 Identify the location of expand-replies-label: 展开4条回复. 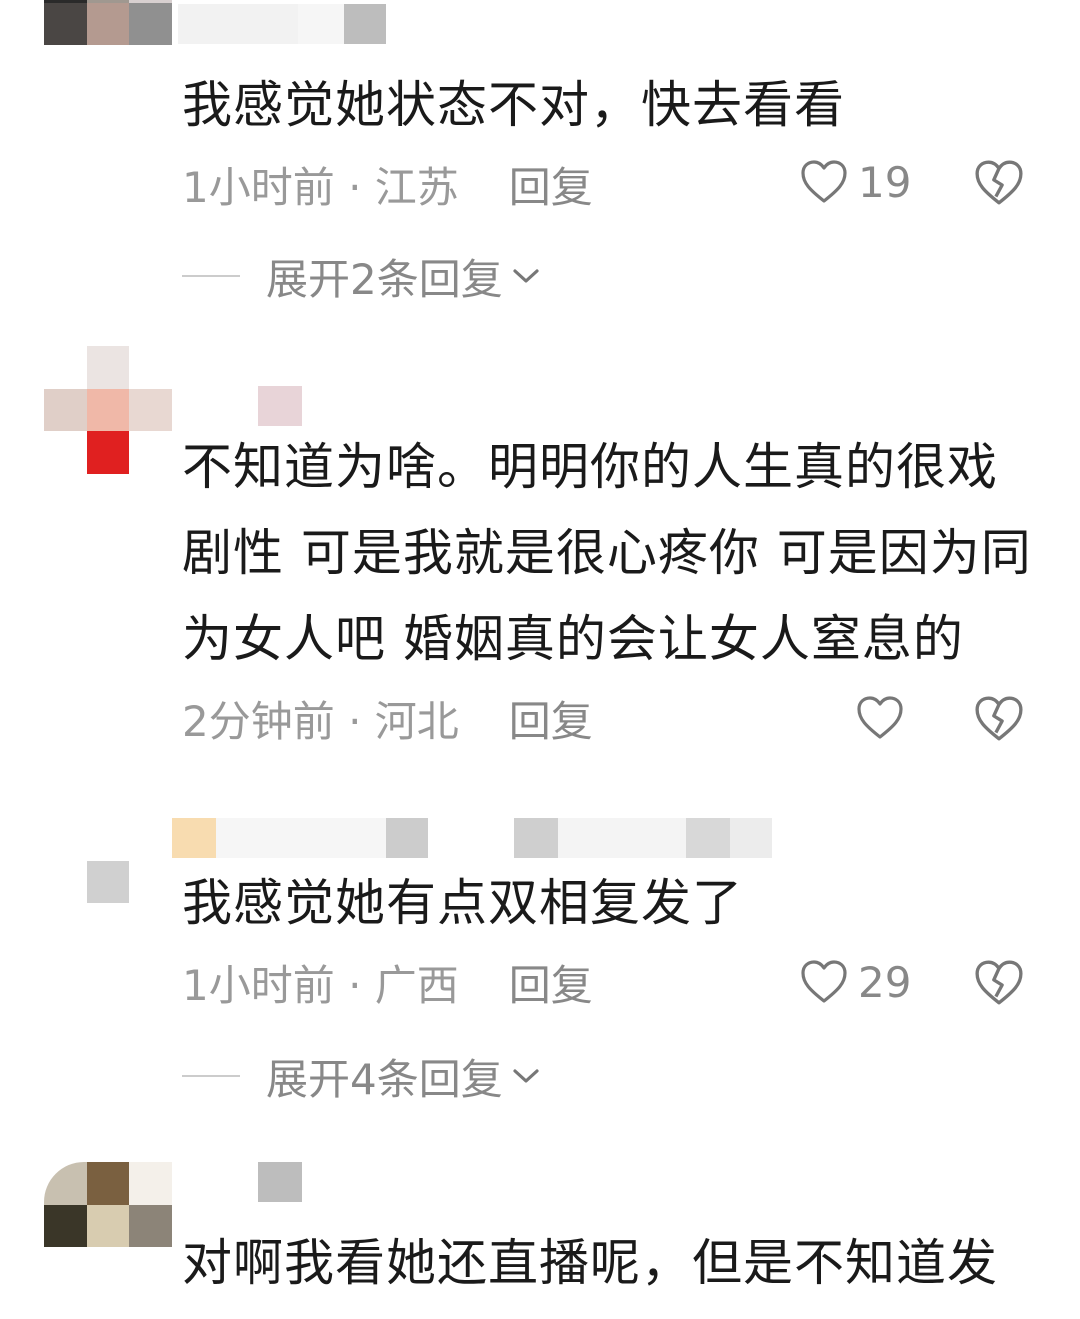
(384, 1079).